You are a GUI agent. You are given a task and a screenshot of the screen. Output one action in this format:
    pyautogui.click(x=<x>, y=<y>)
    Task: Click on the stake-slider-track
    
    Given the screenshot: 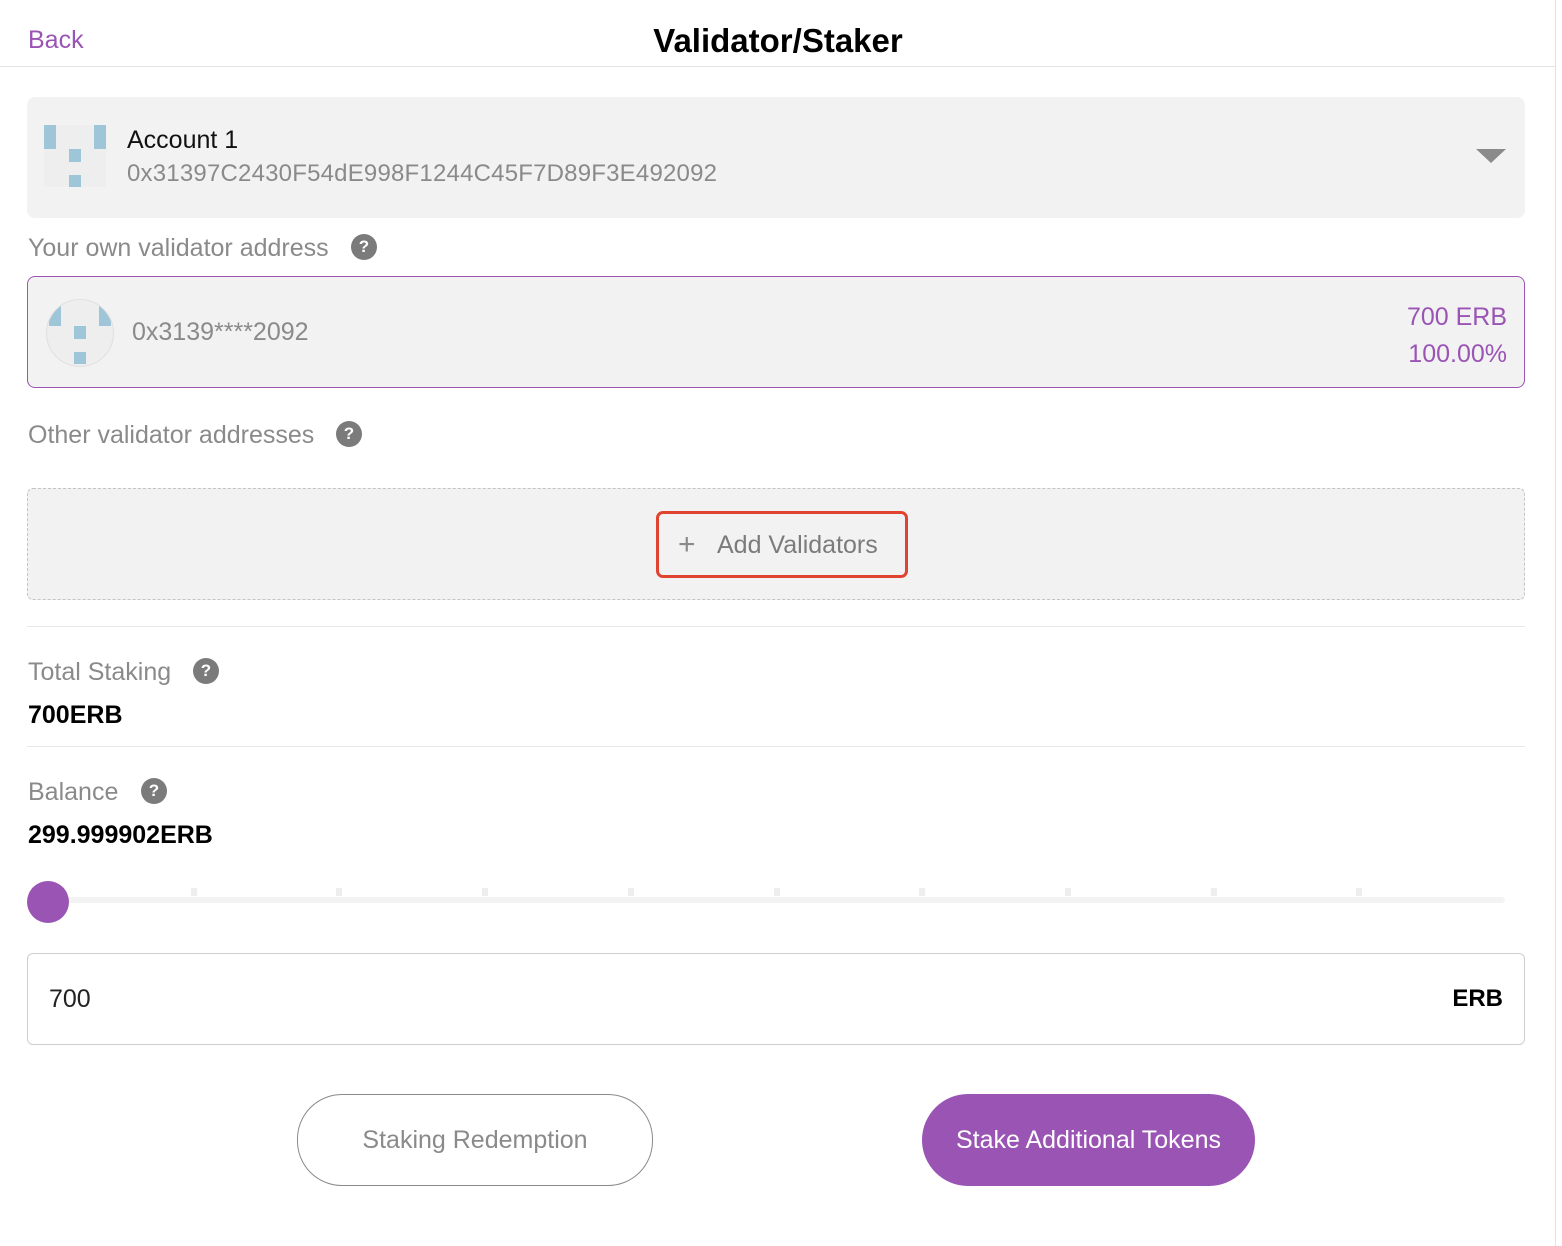 What is the action you would take?
    pyautogui.click(x=775, y=900)
    